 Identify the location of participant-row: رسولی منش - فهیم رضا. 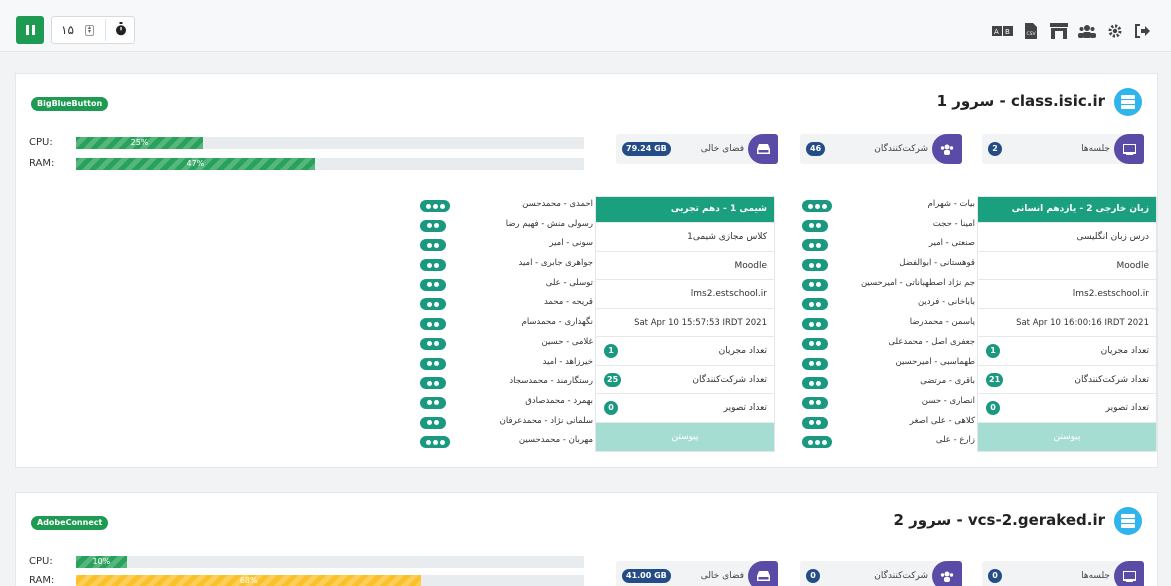
(504, 226).